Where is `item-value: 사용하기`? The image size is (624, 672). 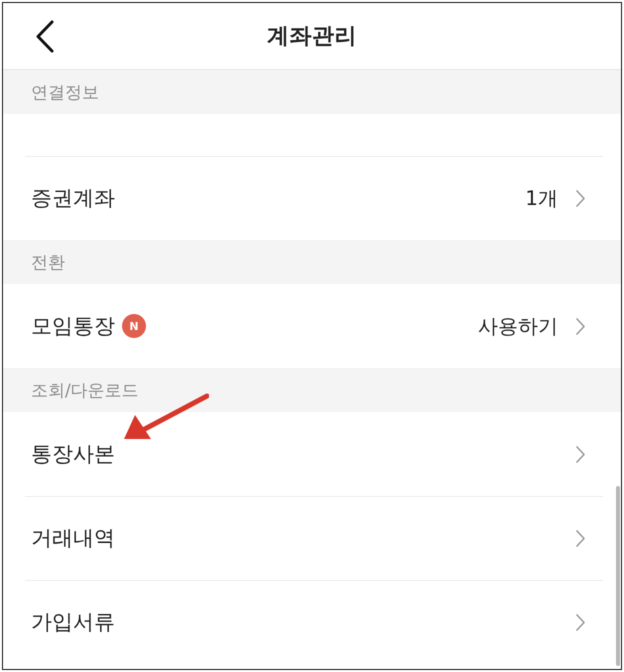
item-value: 사용하기 is located at coordinates (518, 326).